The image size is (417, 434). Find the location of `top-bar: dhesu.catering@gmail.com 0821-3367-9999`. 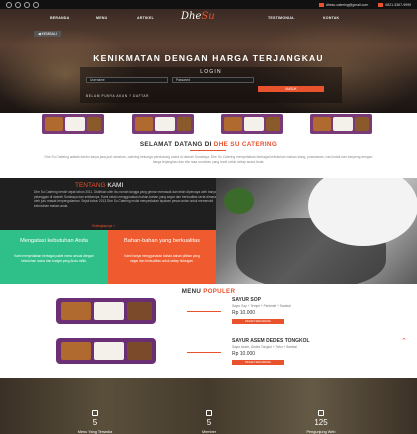

top-bar: dhesu.catering@gmail.com 0821-3367-9999 is located at coordinates (208, 4).